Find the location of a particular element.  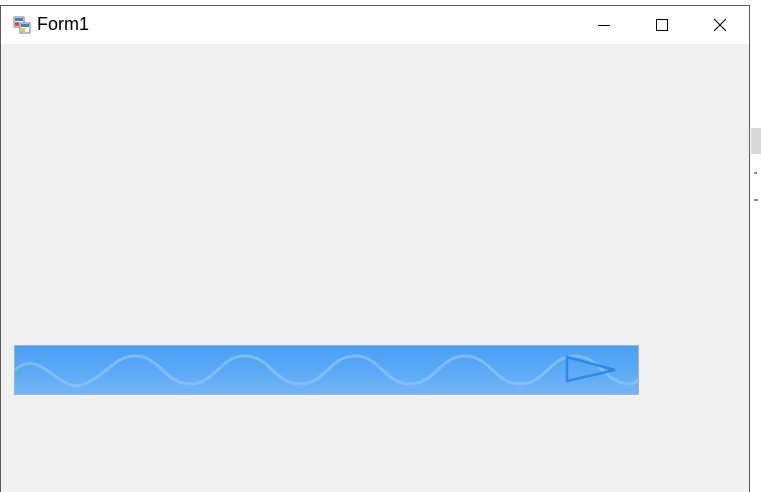

background-scrollbar-fragment is located at coordinates (756, 141).